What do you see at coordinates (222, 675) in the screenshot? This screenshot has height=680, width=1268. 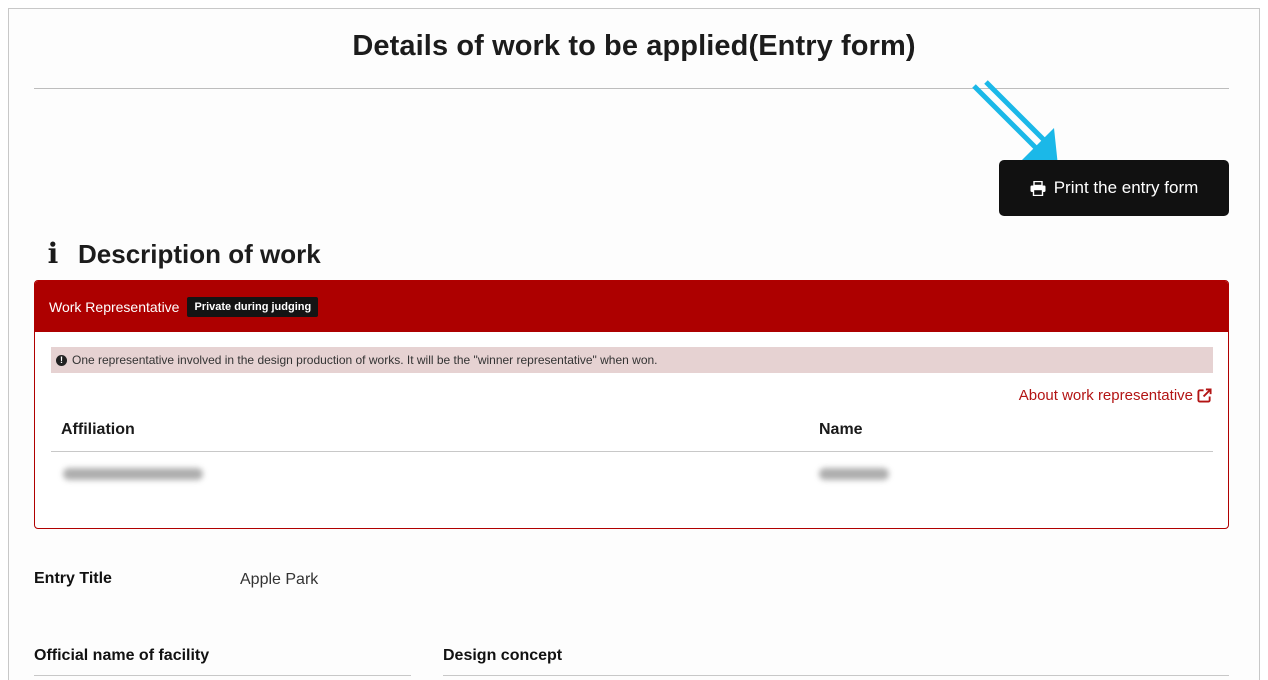 I see `facility-divider` at bounding box center [222, 675].